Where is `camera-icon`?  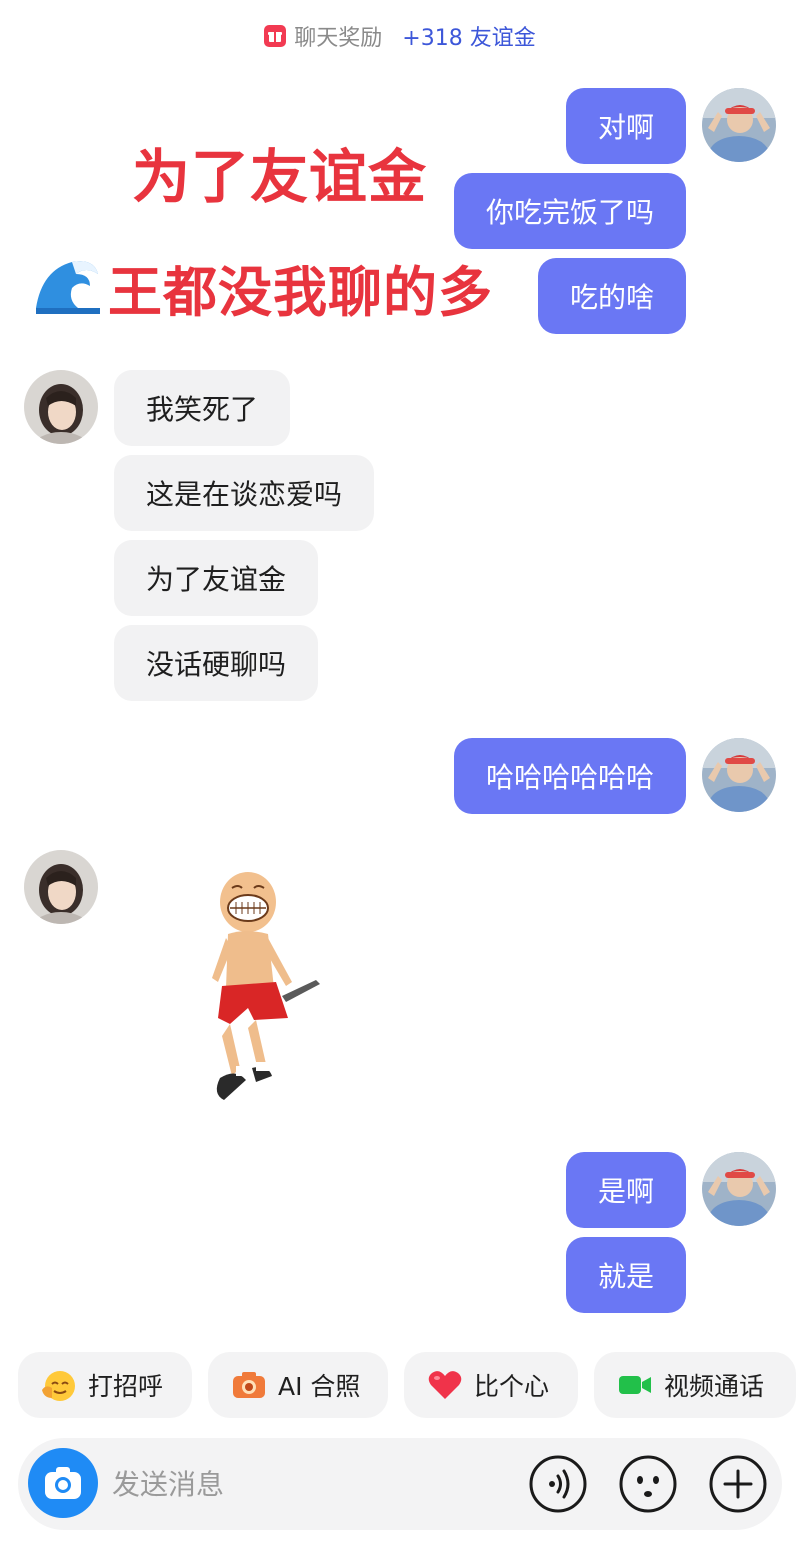 camera-icon is located at coordinates (63, 1483).